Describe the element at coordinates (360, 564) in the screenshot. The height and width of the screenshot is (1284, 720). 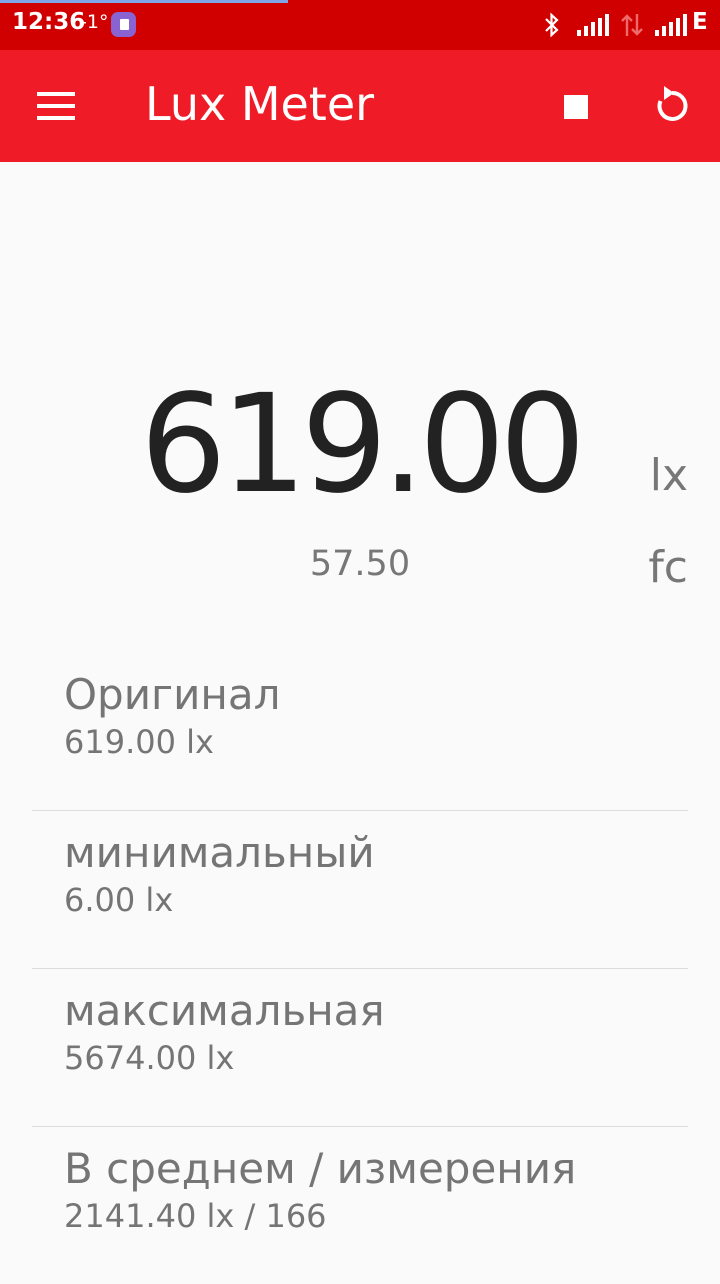
I see `footcandle-reading: 57.50` at that location.